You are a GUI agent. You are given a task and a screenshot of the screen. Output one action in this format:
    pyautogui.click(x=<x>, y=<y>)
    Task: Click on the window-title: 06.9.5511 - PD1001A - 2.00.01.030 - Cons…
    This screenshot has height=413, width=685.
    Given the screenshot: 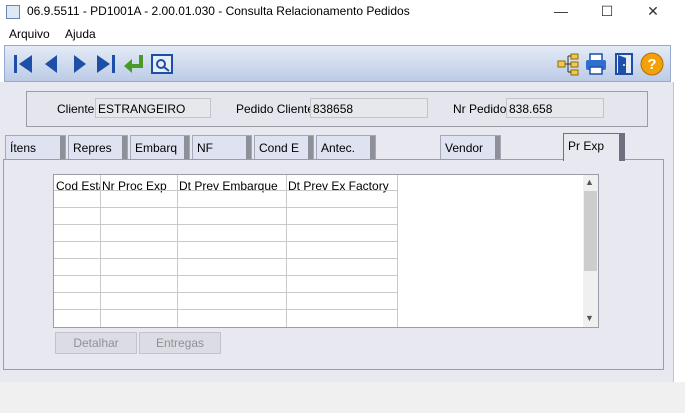 What is the action you would take?
    pyautogui.click(x=218, y=11)
    